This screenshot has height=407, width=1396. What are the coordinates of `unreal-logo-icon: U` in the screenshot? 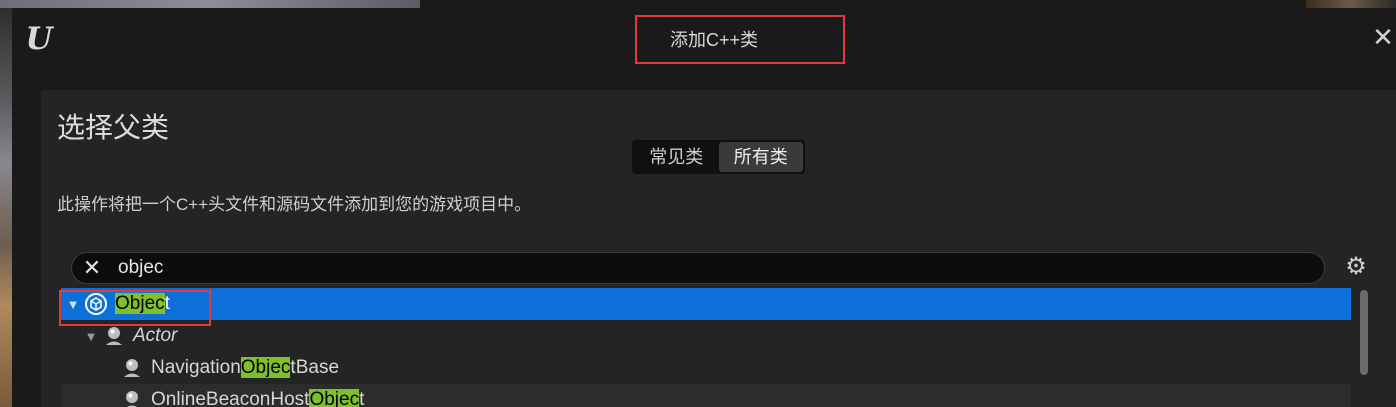 It's located at (39, 39).